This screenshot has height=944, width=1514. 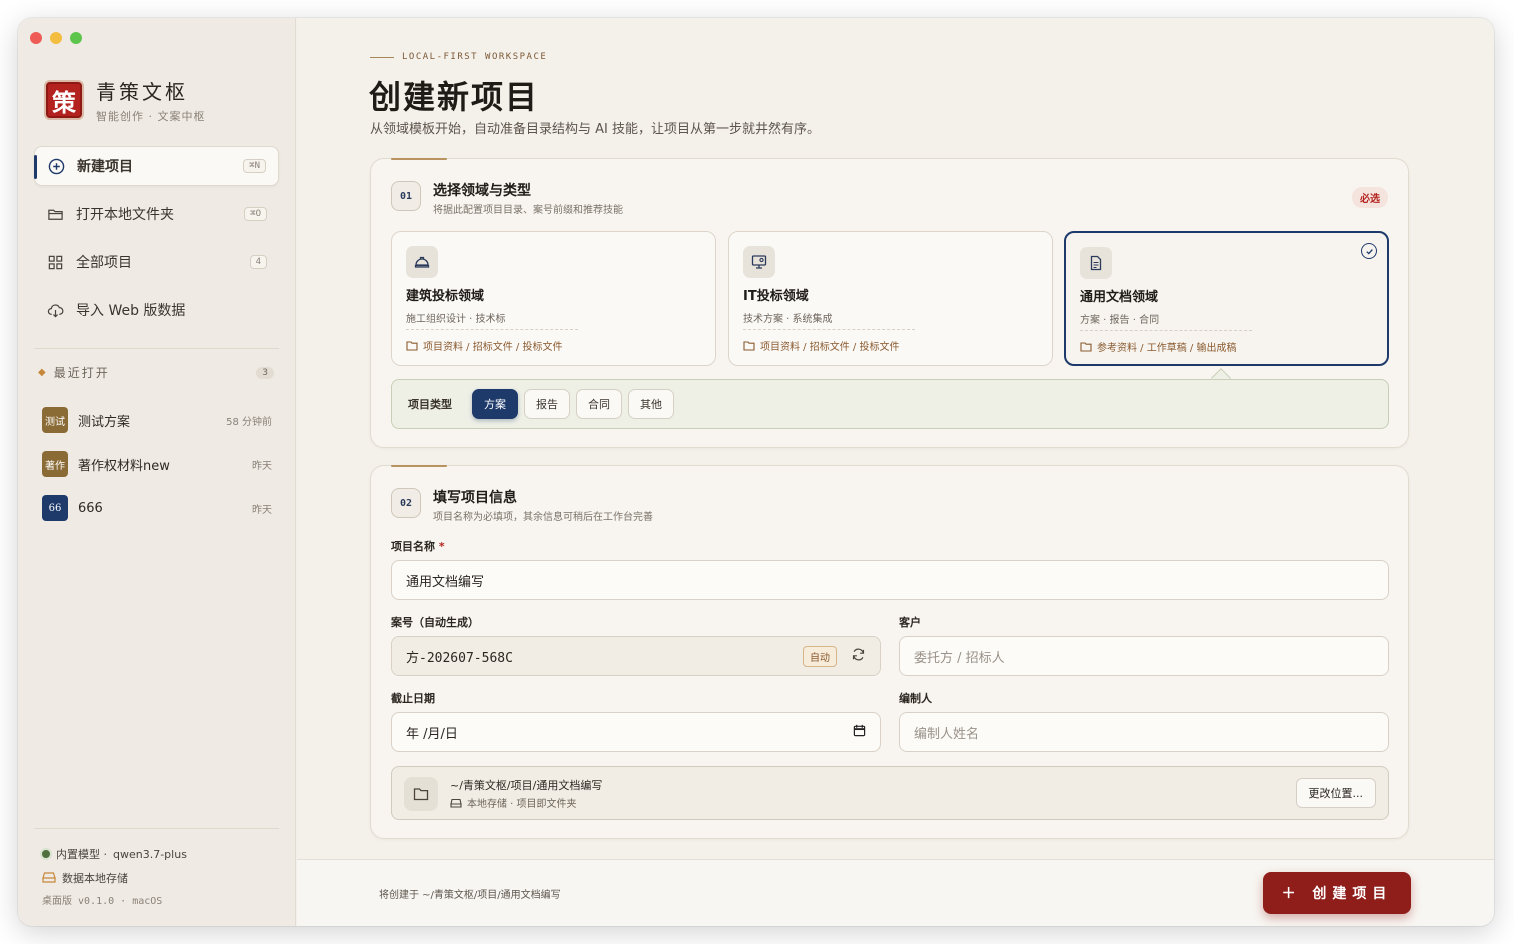 What do you see at coordinates (157, 508) in the screenshot?
I see `list-item: 66 666 昨天` at bounding box center [157, 508].